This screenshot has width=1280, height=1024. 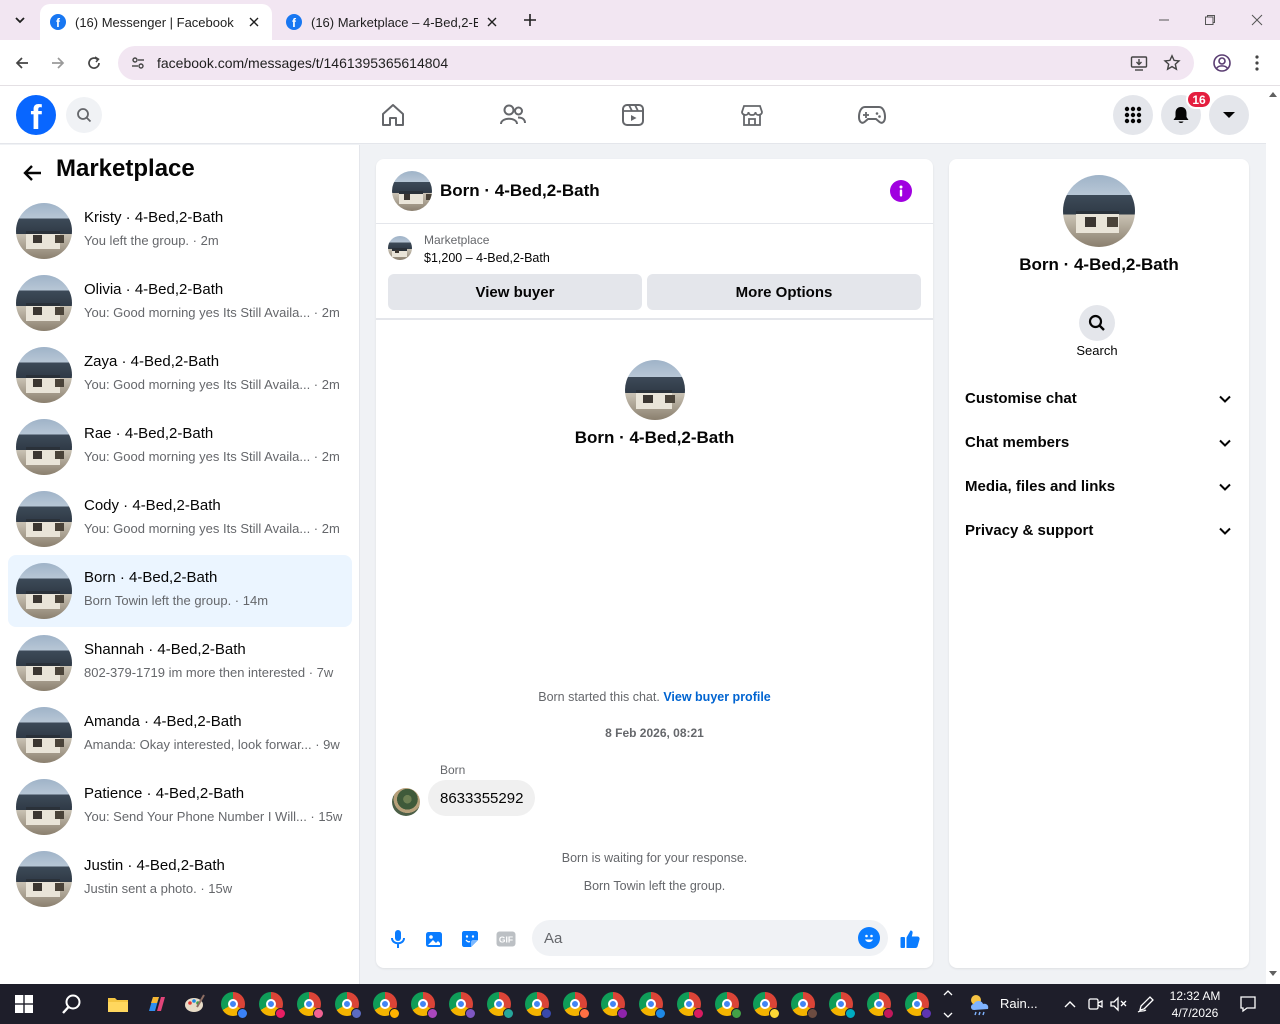 What do you see at coordinates (470, 939) in the screenshot?
I see `sticker-icon` at bounding box center [470, 939].